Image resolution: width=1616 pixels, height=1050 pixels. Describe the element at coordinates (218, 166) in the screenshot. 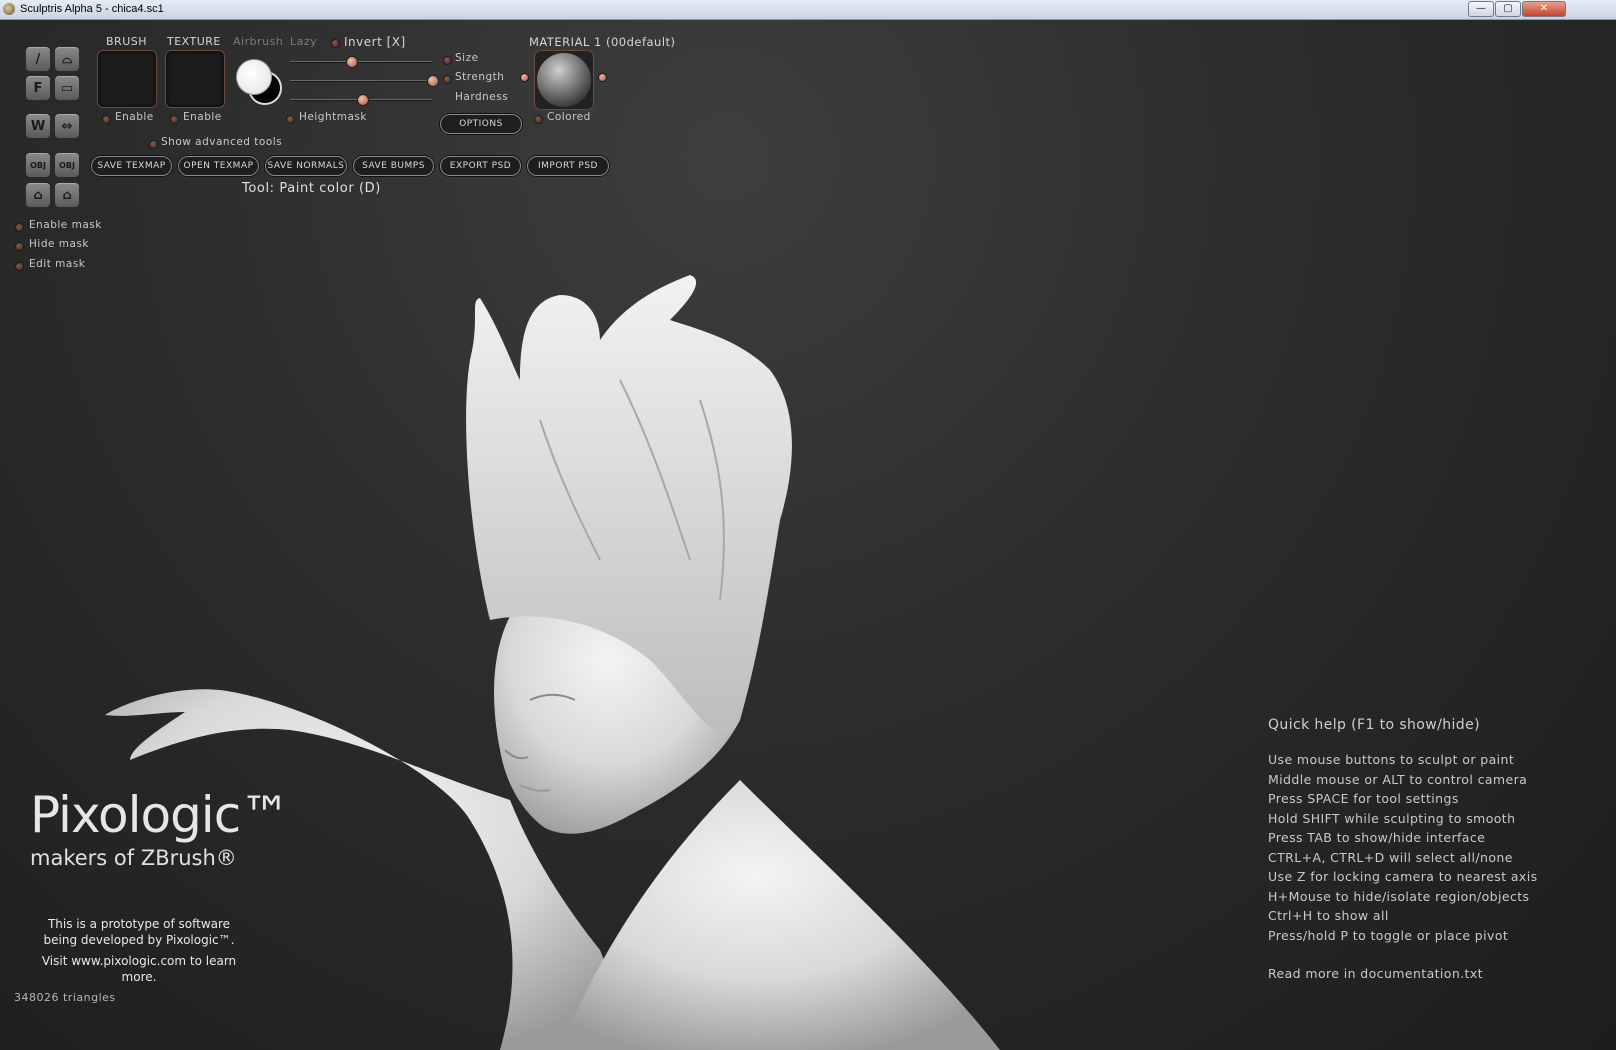

I see `open-texmap-button: OPEN TEXMAP` at that location.